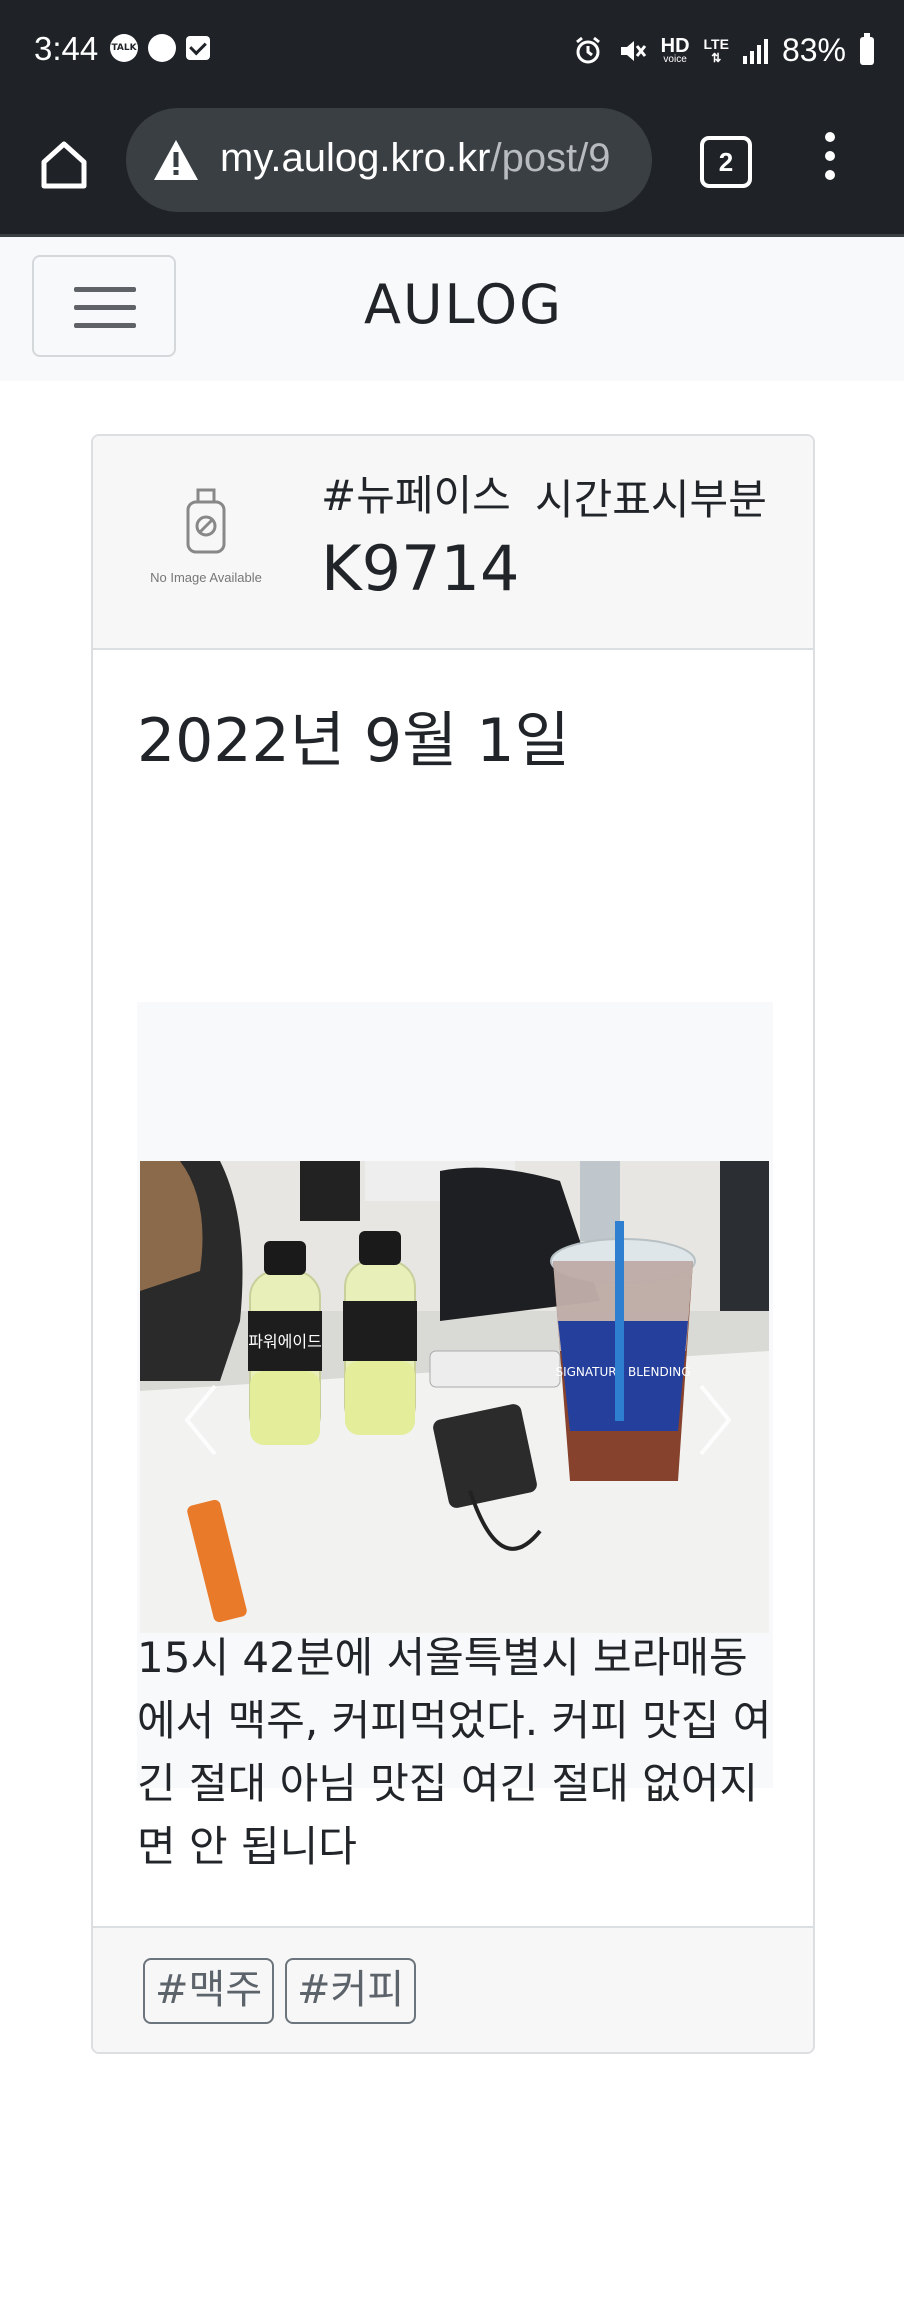  What do you see at coordinates (550, 158) in the screenshot?
I see `url-path: /post/9` at bounding box center [550, 158].